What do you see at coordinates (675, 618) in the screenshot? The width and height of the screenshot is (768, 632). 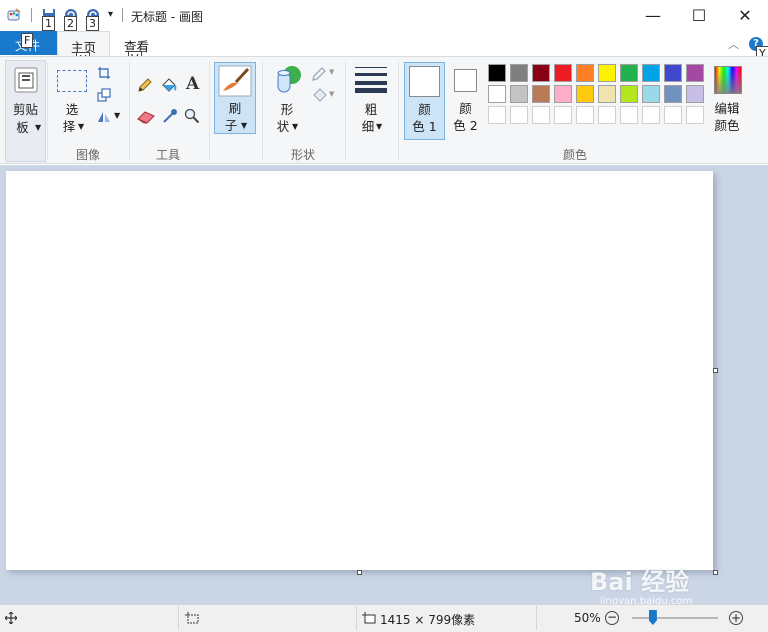 I see `zoom-slider-track` at bounding box center [675, 618].